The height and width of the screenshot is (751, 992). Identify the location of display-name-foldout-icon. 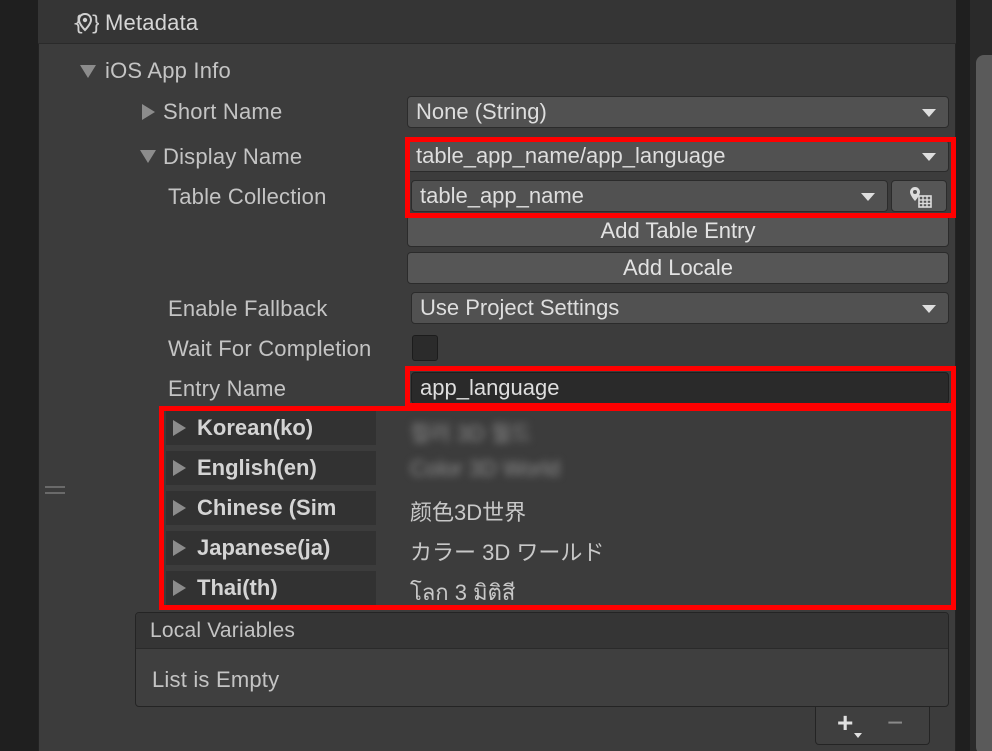
(148, 156).